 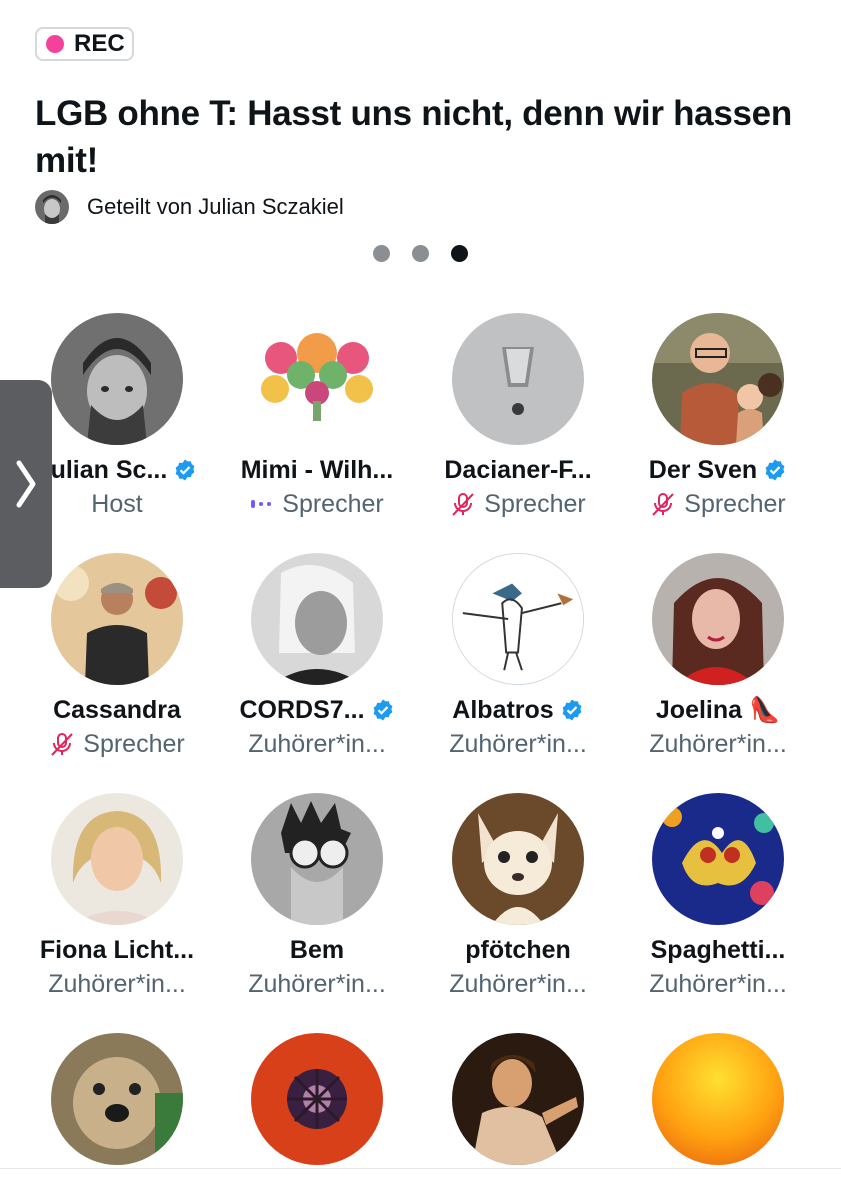 What do you see at coordinates (55, 44) in the screenshot?
I see `recording-dot-icon` at bounding box center [55, 44].